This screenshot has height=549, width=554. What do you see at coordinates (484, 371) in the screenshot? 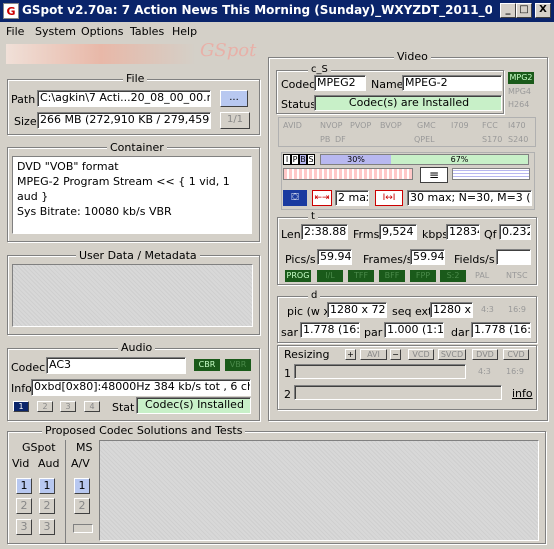
I see `row1-43-tag: 4:3` at bounding box center [484, 371].